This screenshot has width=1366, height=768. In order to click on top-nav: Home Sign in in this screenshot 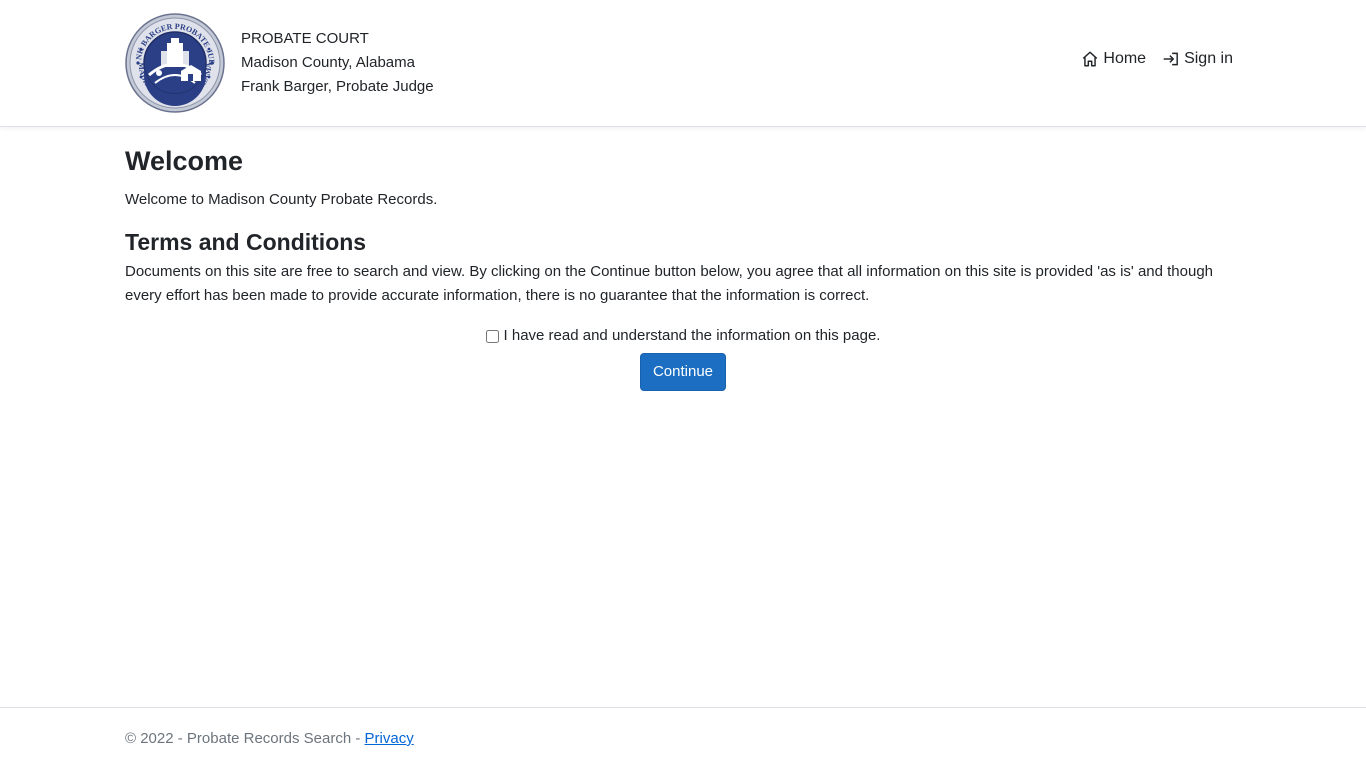, I will do `click(1149, 59)`.